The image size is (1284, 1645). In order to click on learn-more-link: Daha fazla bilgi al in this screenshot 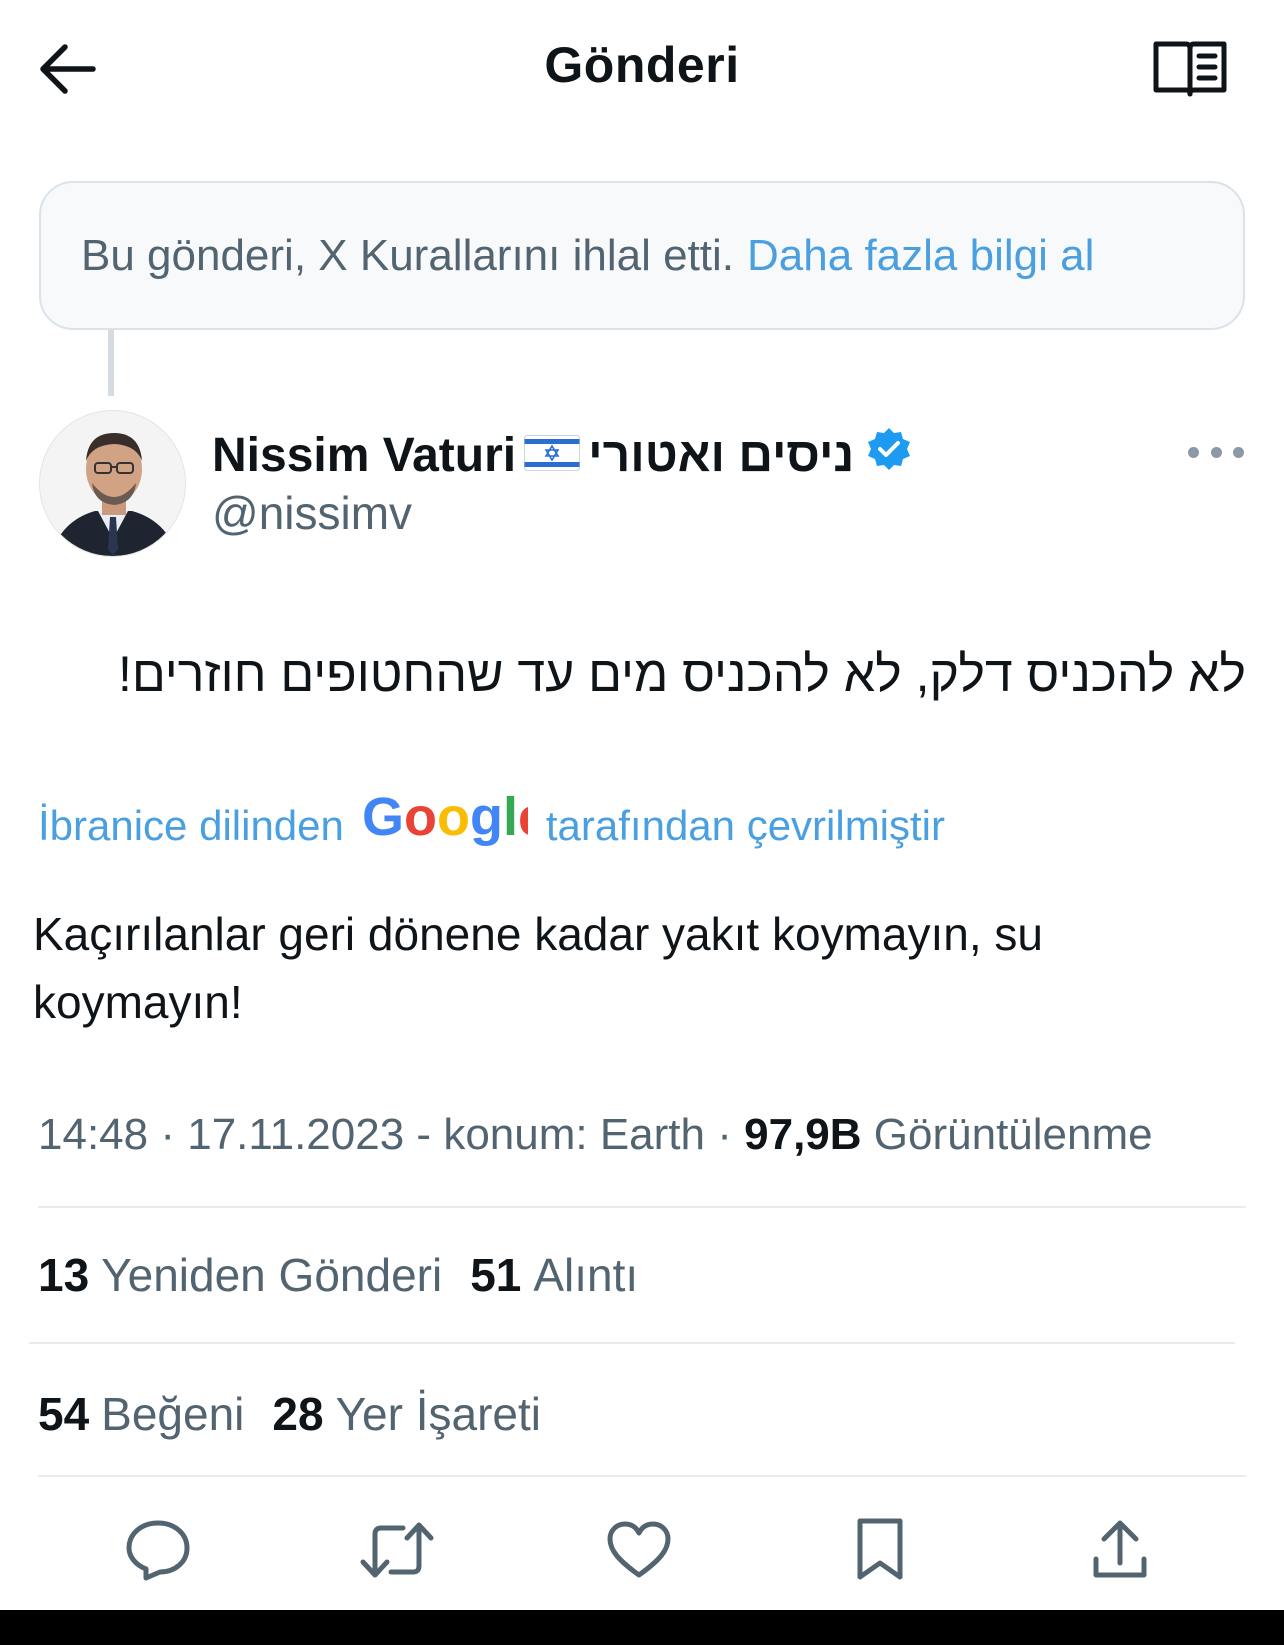, I will do `click(920, 256)`.